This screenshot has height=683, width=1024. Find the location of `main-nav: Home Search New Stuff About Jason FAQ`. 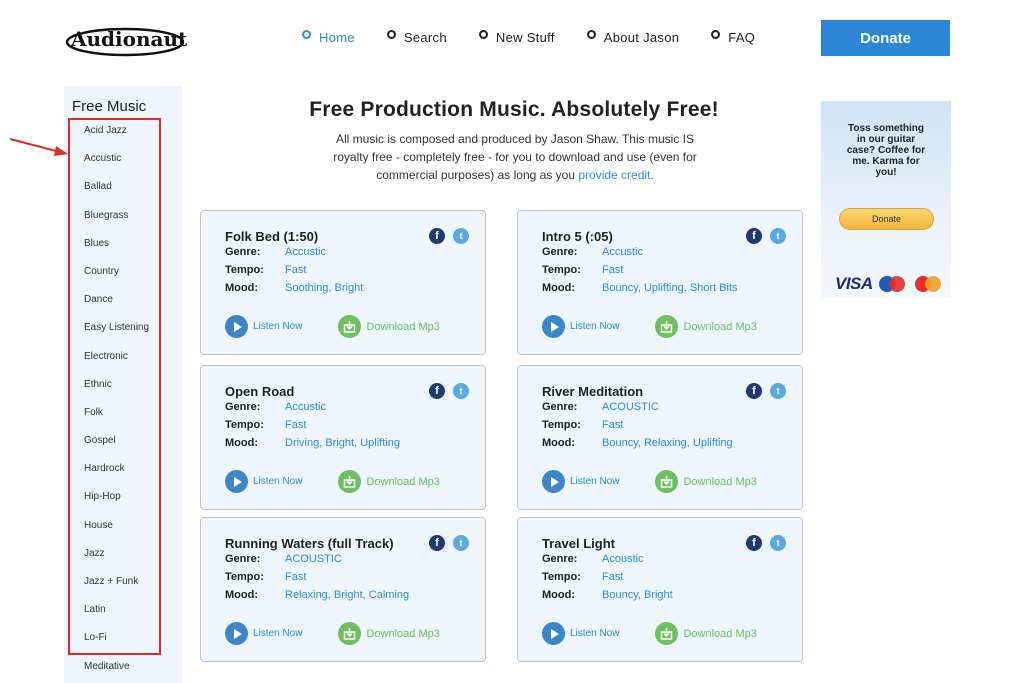

main-nav: Home Search New Stuff About Jason FAQ is located at coordinates (544, 37).